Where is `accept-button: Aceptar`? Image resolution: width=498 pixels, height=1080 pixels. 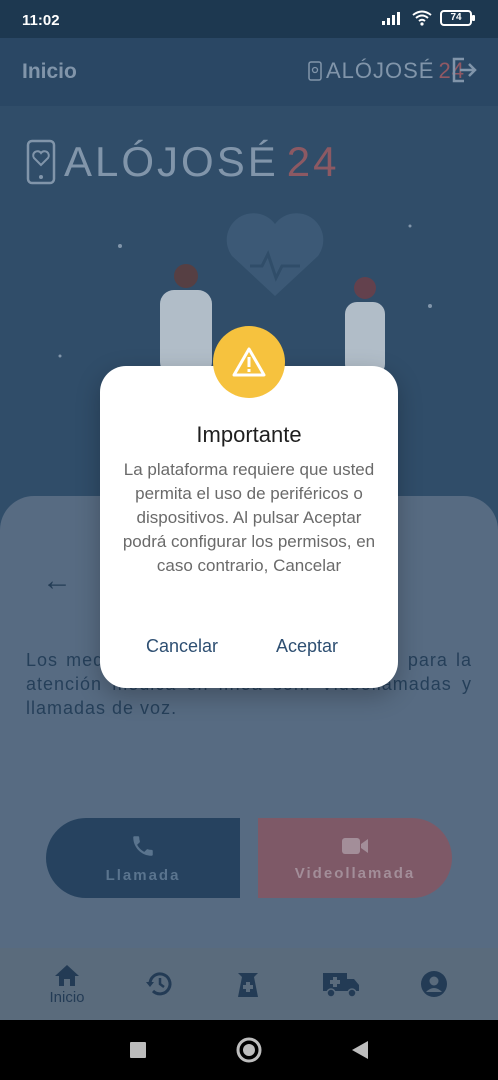 accept-button: Aceptar is located at coordinates (307, 646).